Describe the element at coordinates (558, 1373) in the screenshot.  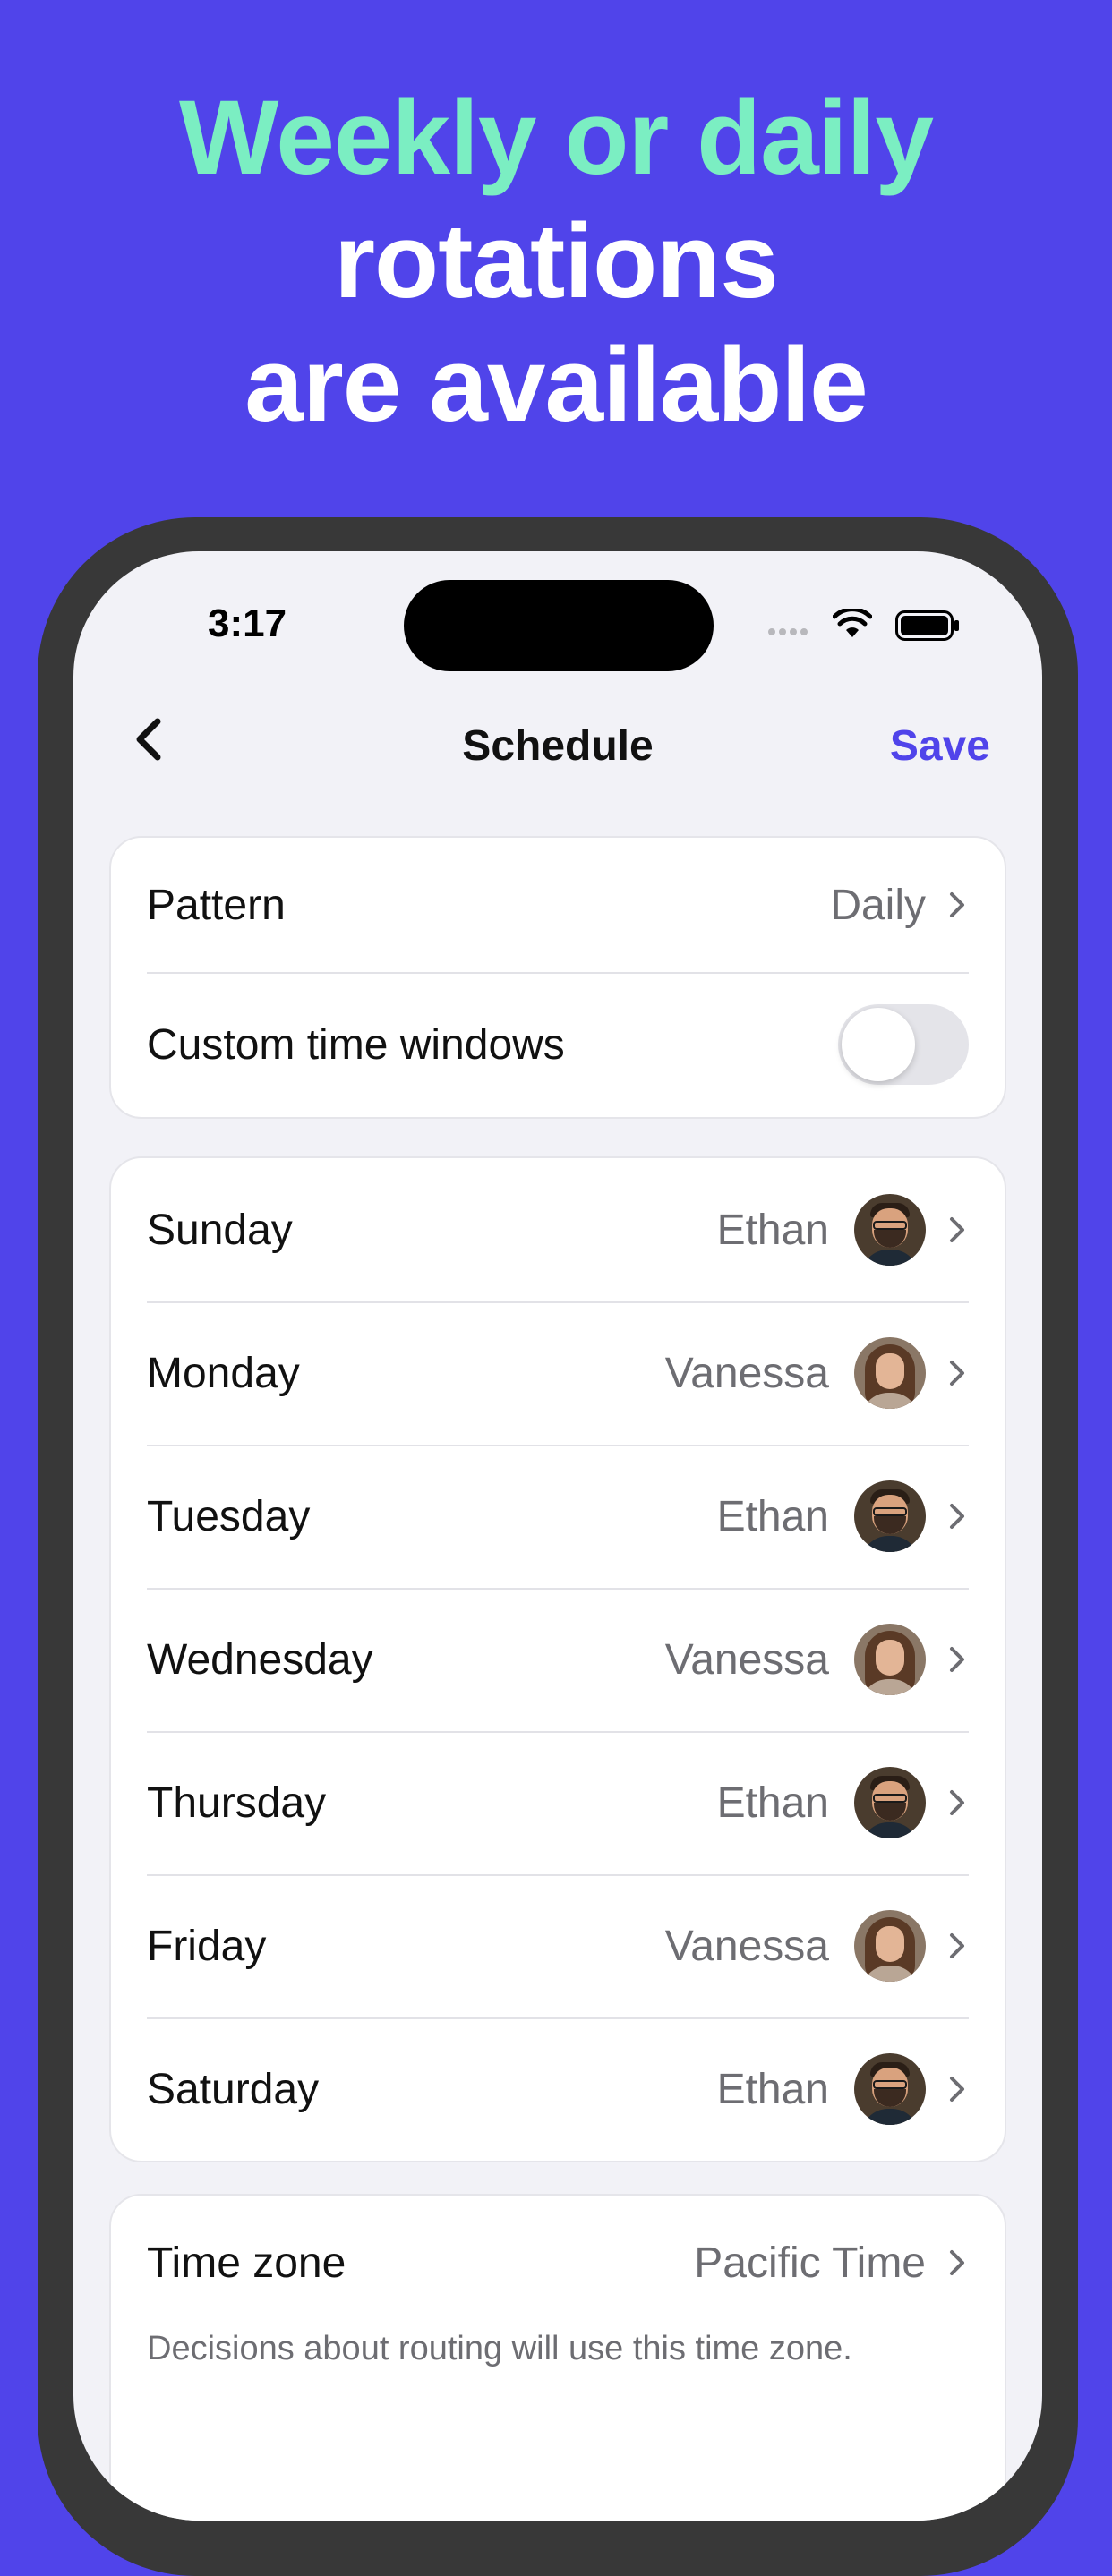
I see `day-row-monday: Monday Vanessa` at that location.